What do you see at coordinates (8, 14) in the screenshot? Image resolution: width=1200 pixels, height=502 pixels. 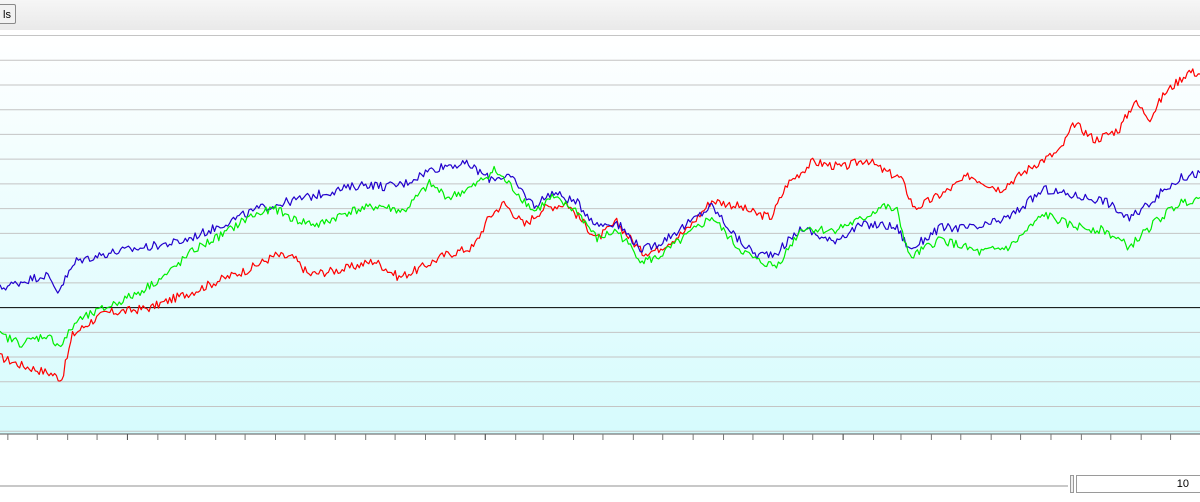 I see `tools-button: ls` at bounding box center [8, 14].